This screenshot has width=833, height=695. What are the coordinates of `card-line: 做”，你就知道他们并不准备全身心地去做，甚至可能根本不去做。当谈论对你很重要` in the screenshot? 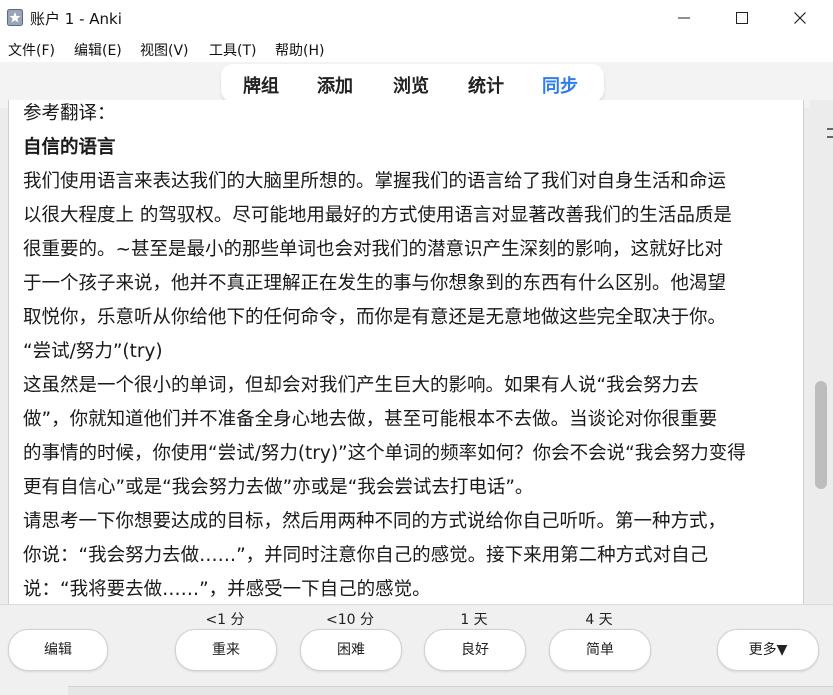 It's located at (370, 419).